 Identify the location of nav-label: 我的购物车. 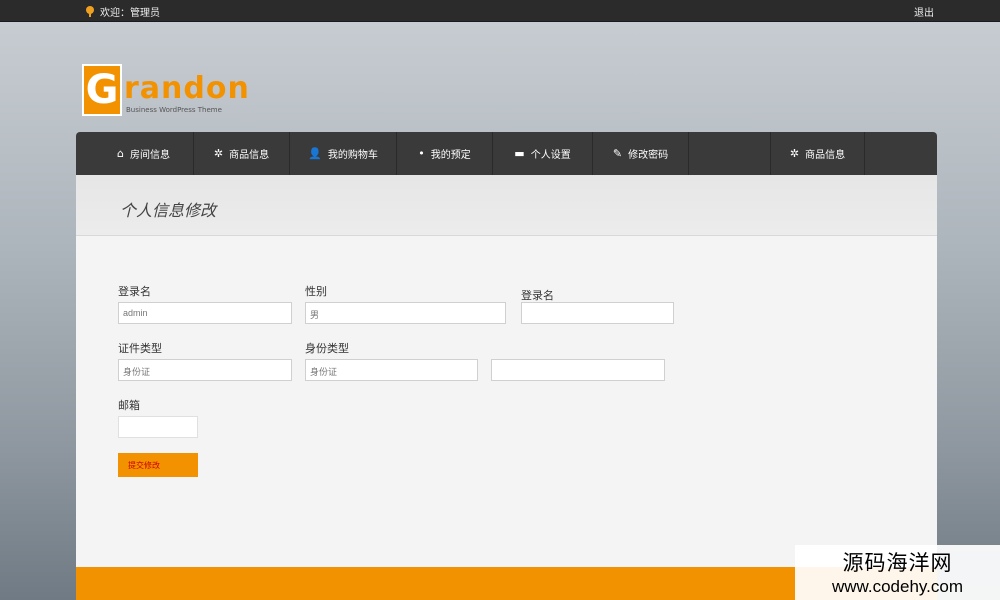
(352, 155).